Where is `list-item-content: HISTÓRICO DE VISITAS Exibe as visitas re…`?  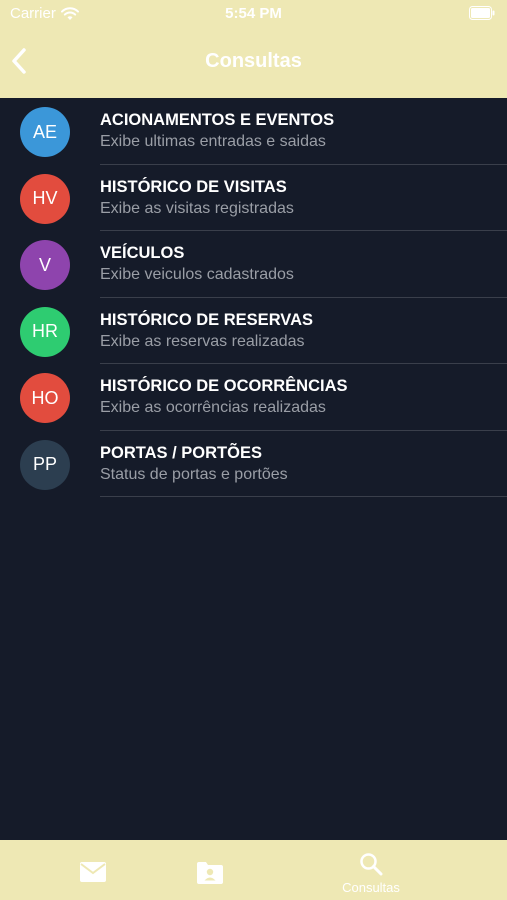 list-item-content: HISTÓRICO DE VISITAS Exibe as visitas re… is located at coordinates (303, 198).